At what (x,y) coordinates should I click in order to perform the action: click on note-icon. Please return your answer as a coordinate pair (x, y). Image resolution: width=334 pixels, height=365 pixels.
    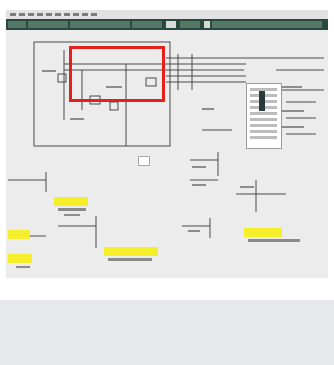
    Looking at the image, I should click on (144, 161).